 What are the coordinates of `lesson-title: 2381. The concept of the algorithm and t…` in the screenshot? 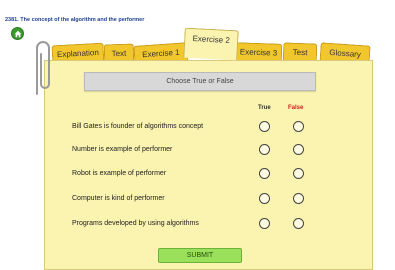 It's located at (75, 20).